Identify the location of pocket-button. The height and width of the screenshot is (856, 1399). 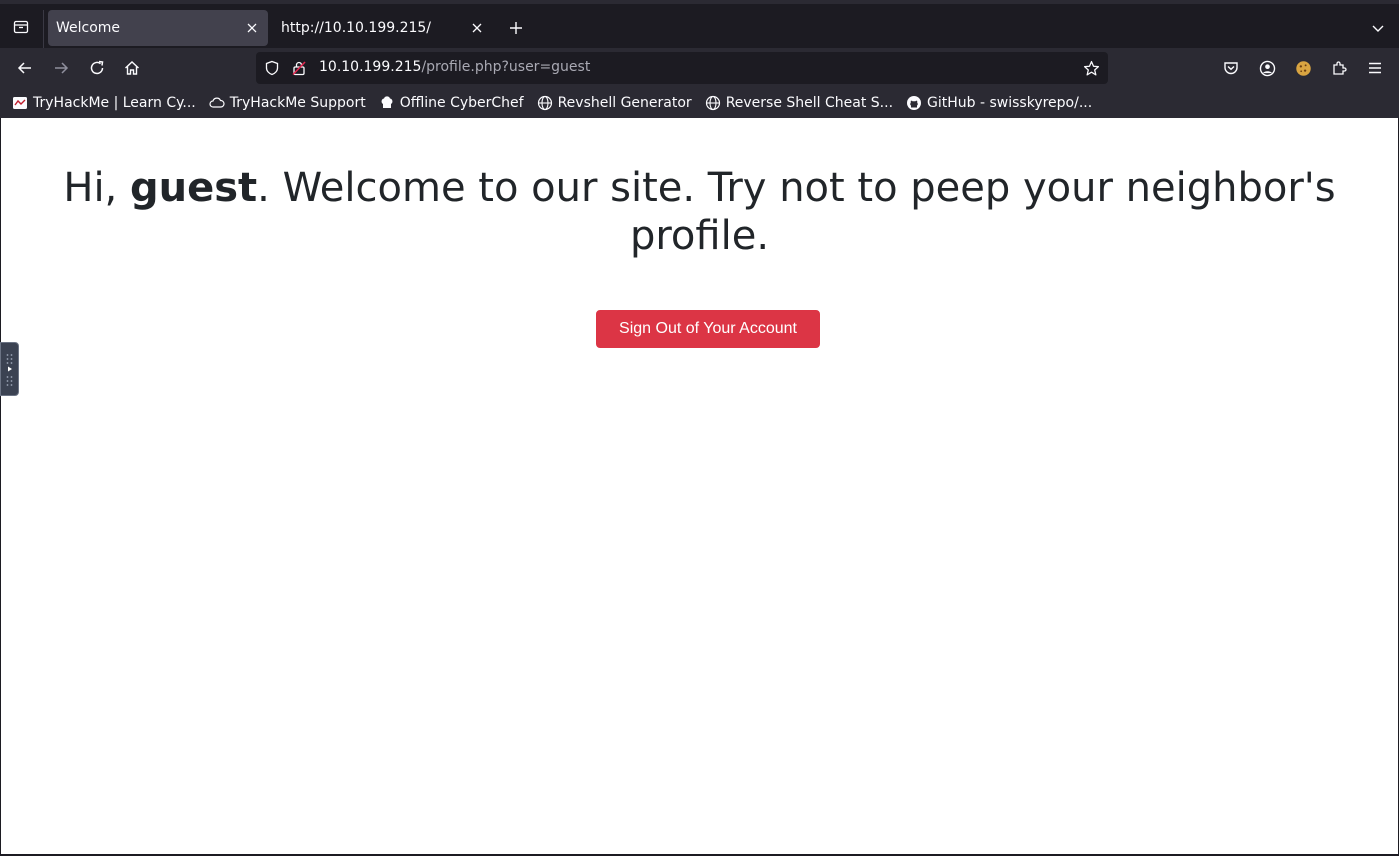
(1231, 68).